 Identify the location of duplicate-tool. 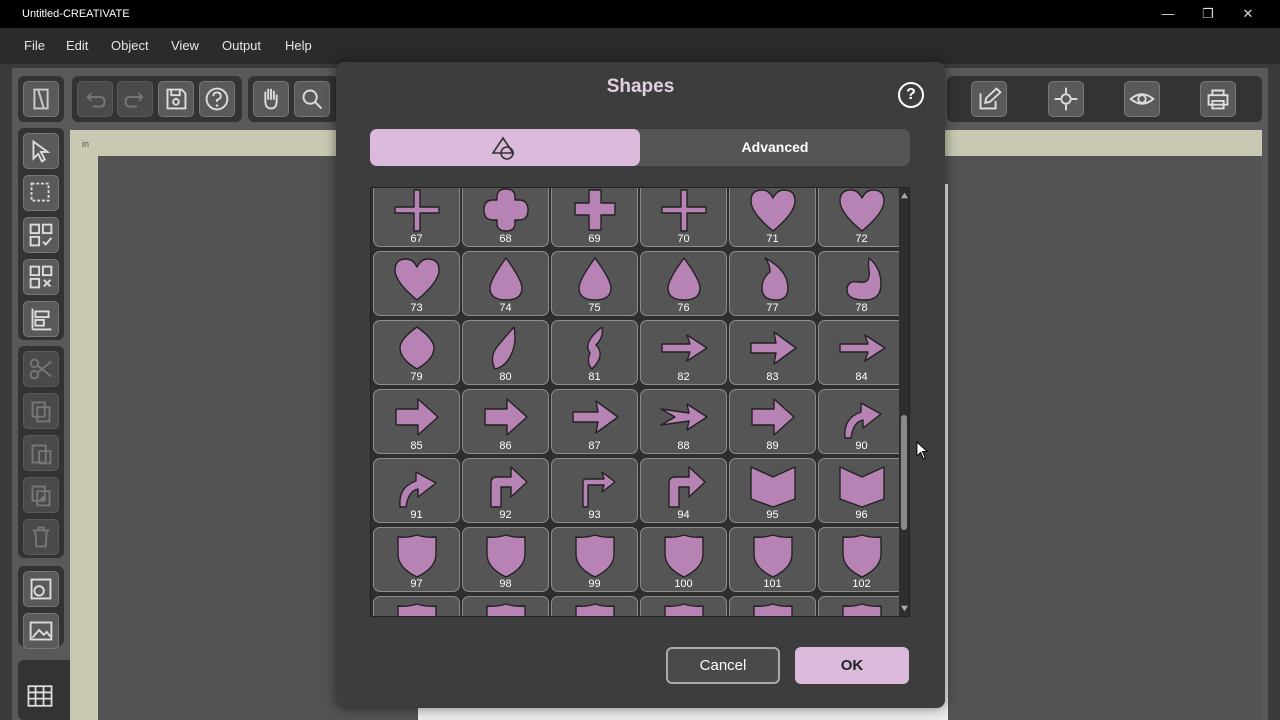
(41, 495).